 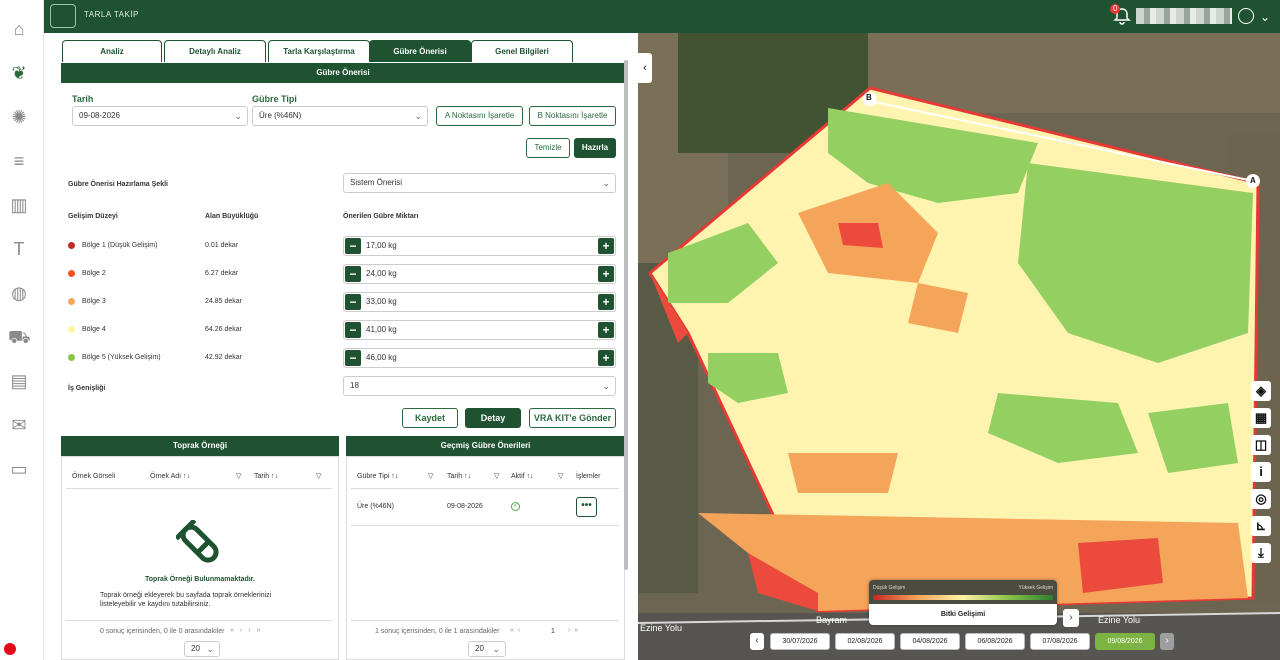 I want to click on work-width-input: 18 ⌄, so click(x=479, y=386).